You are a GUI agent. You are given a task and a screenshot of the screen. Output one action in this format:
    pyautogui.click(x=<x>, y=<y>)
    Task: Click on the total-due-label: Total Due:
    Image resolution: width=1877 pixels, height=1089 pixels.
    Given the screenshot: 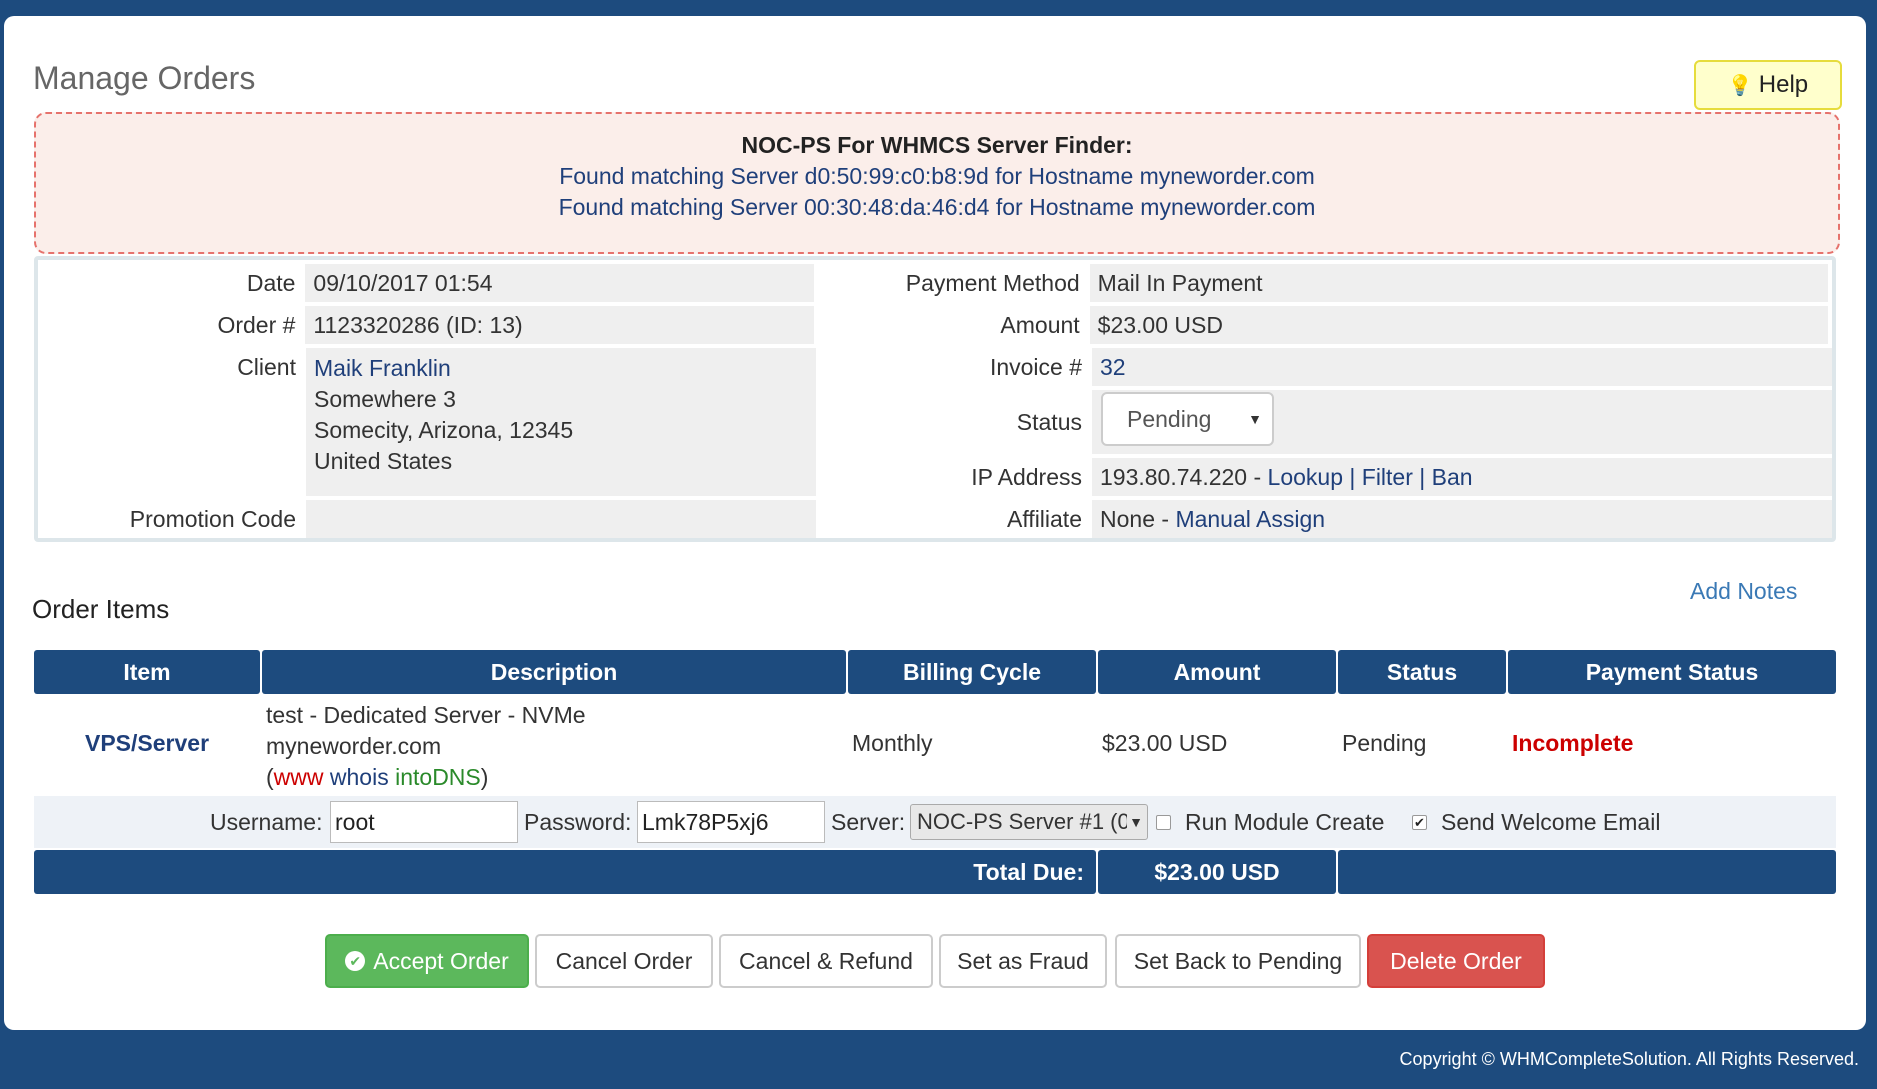 What is the action you would take?
    pyautogui.click(x=565, y=872)
    